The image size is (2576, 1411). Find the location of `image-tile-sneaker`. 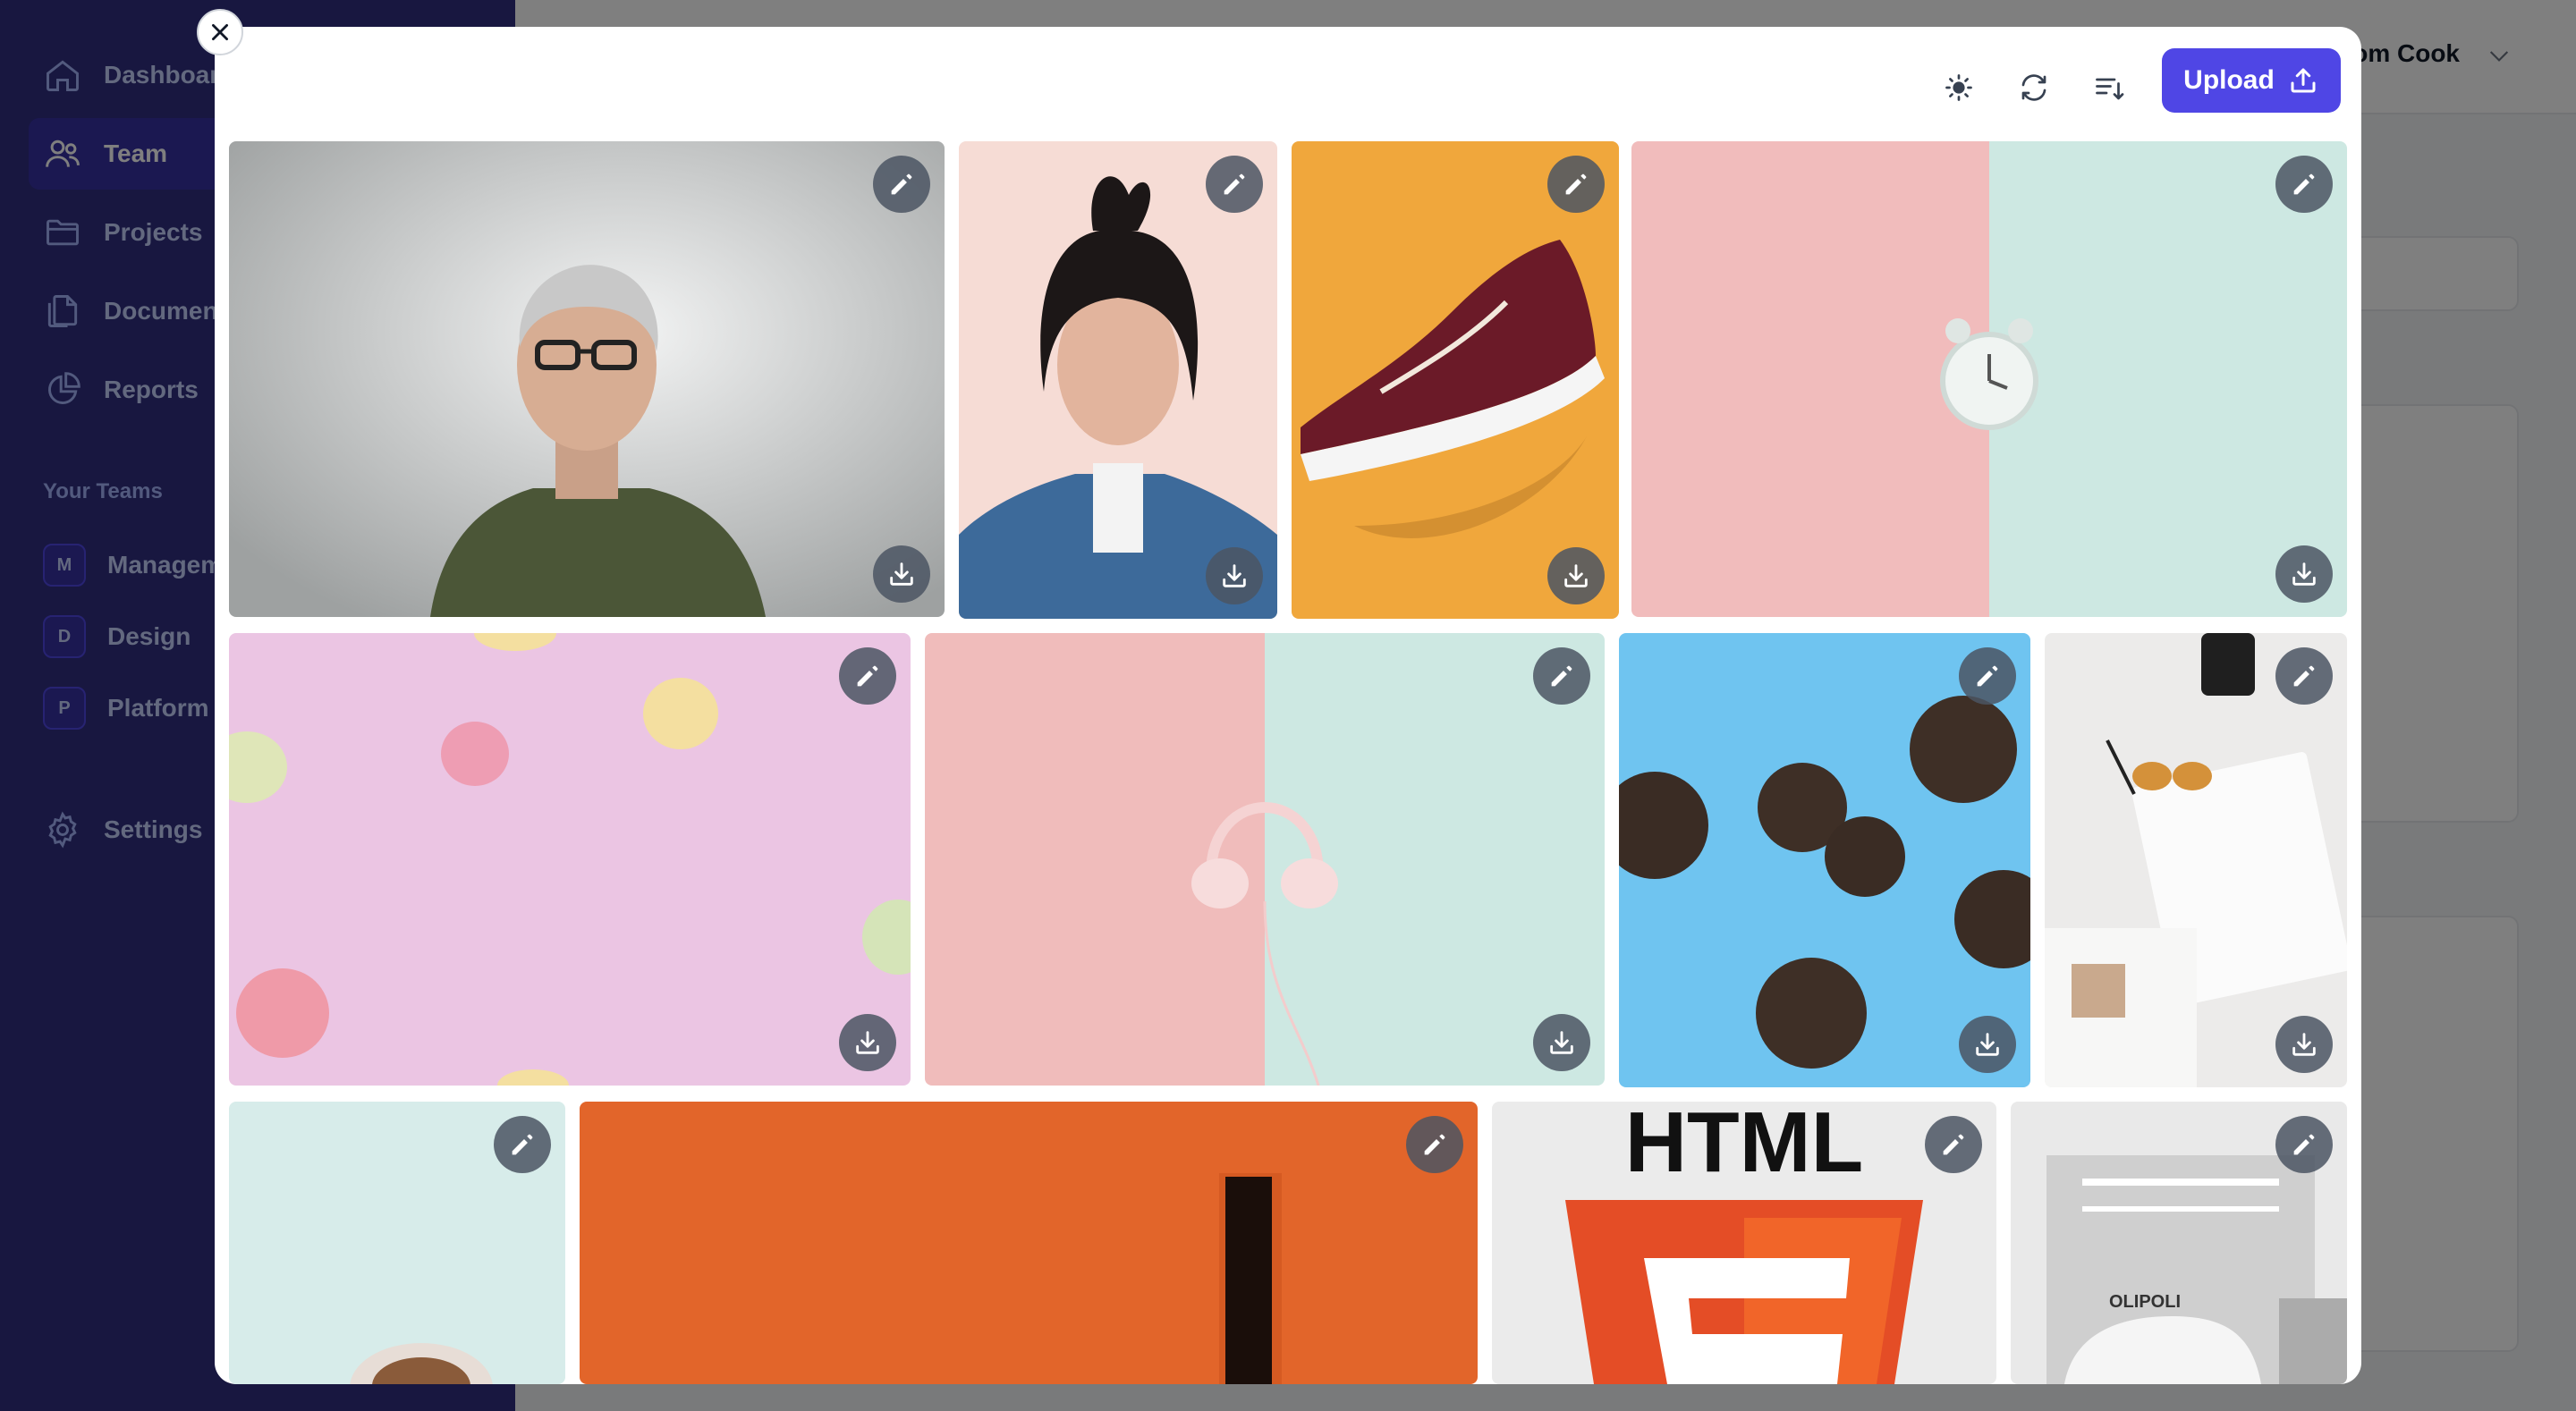

image-tile-sneaker is located at coordinates (1455, 380).